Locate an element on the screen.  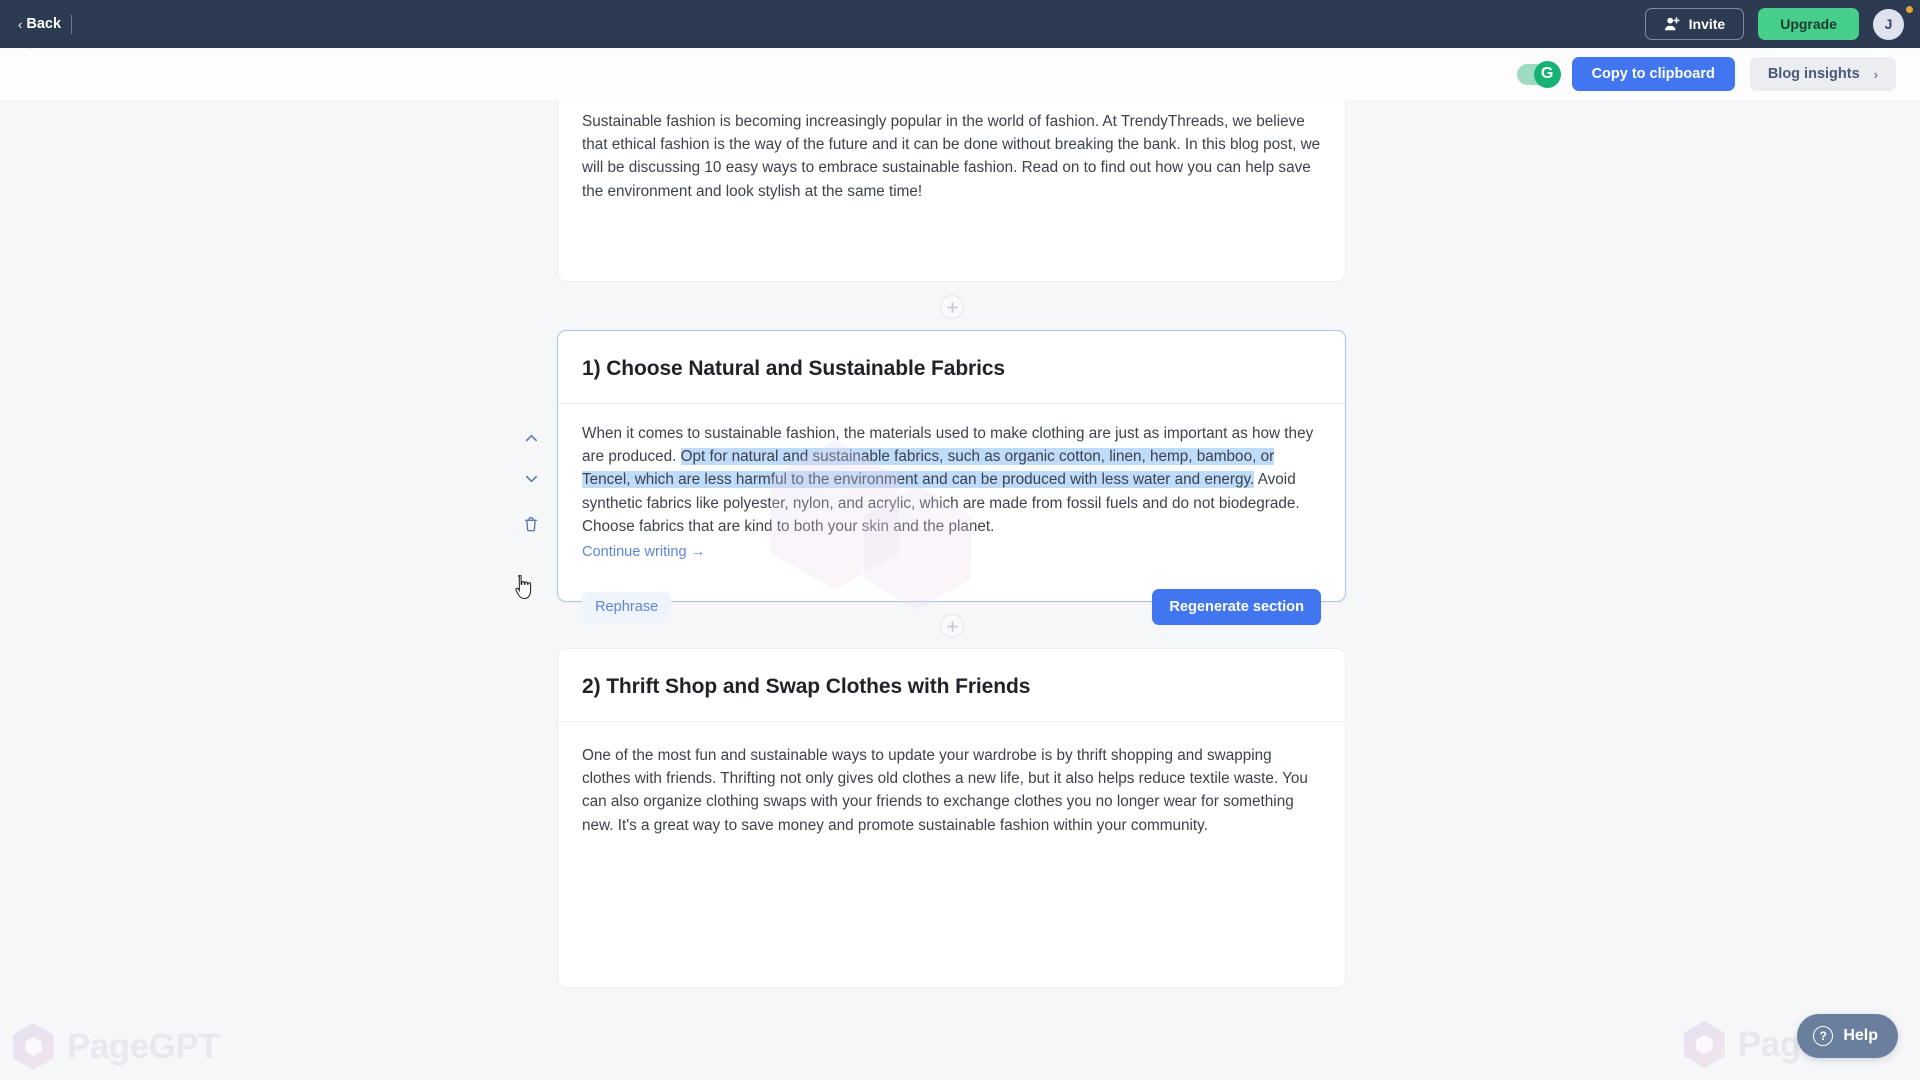
document-toolbar: G Copy to clipboard Blog insights › is located at coordinates (960, 74).